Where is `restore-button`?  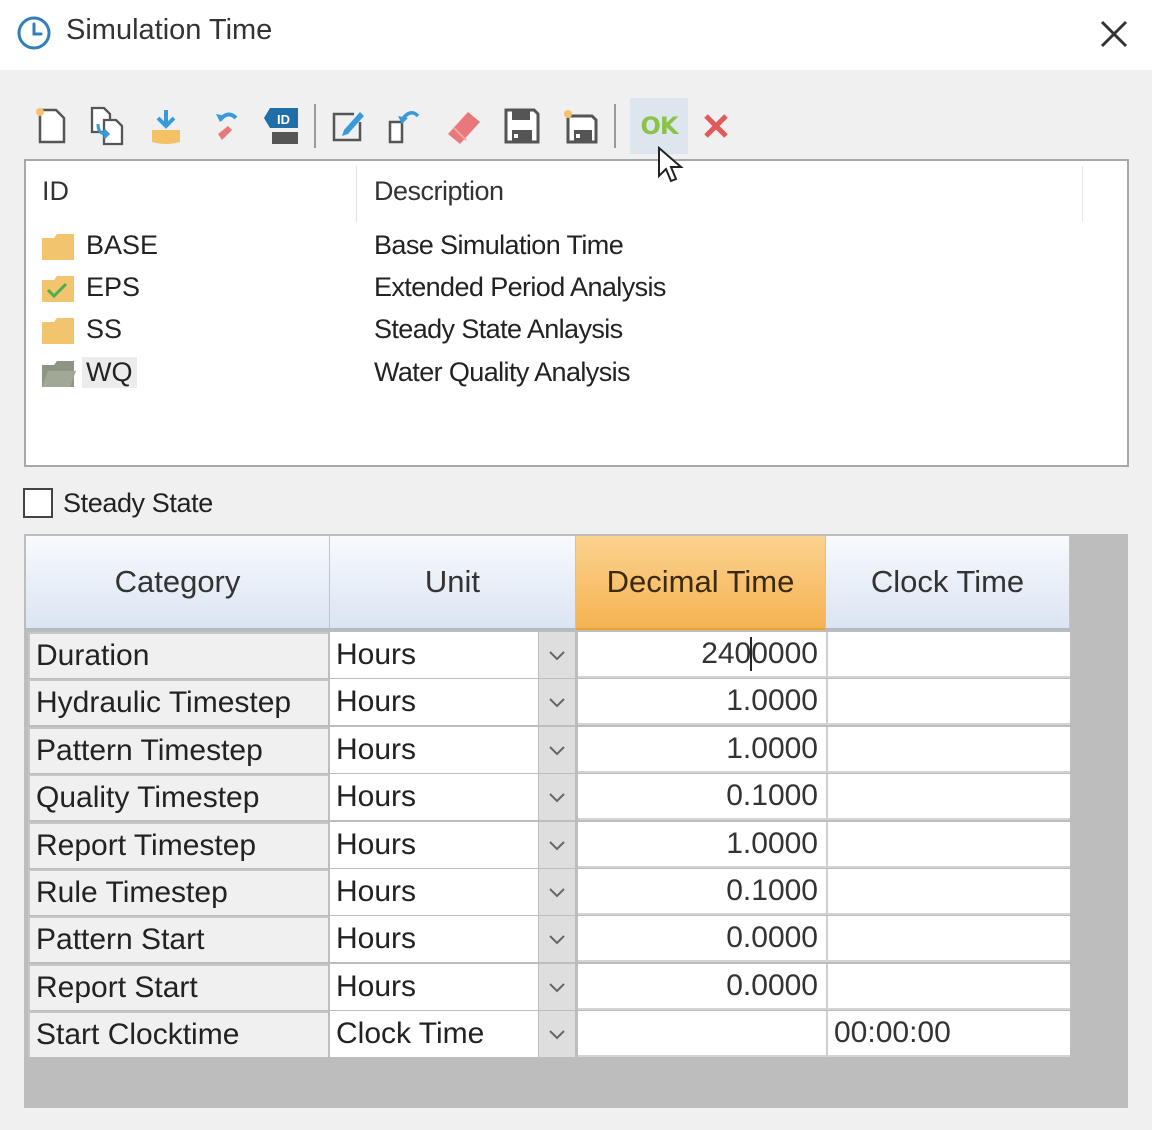 restore-button is located at coordinates (226, 126).